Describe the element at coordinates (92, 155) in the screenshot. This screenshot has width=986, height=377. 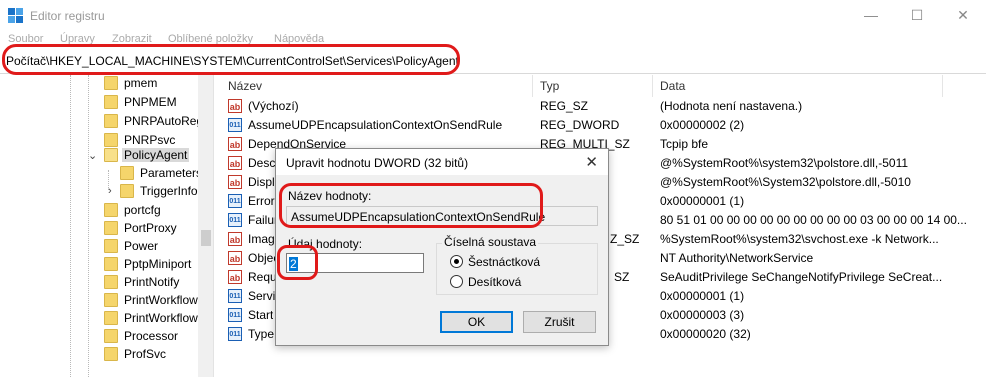
I see `chevron-down-icon: ⌄` at that location.